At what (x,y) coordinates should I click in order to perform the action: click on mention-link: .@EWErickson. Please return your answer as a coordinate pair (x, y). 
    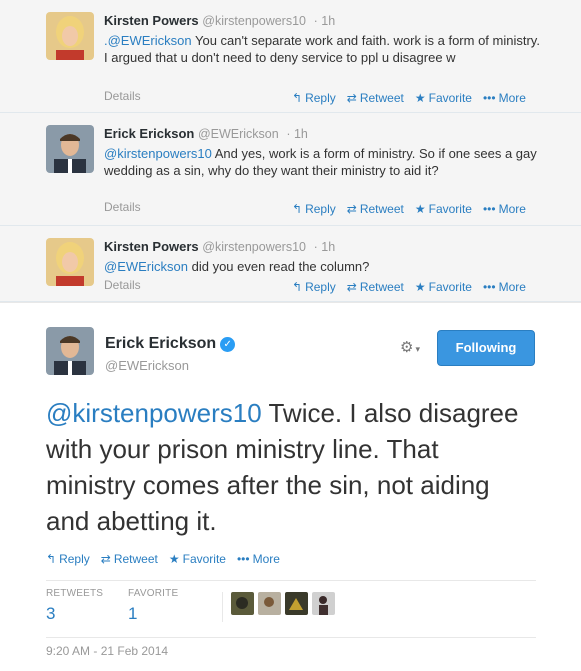
    Looking at the image, I should click on (148, 40).